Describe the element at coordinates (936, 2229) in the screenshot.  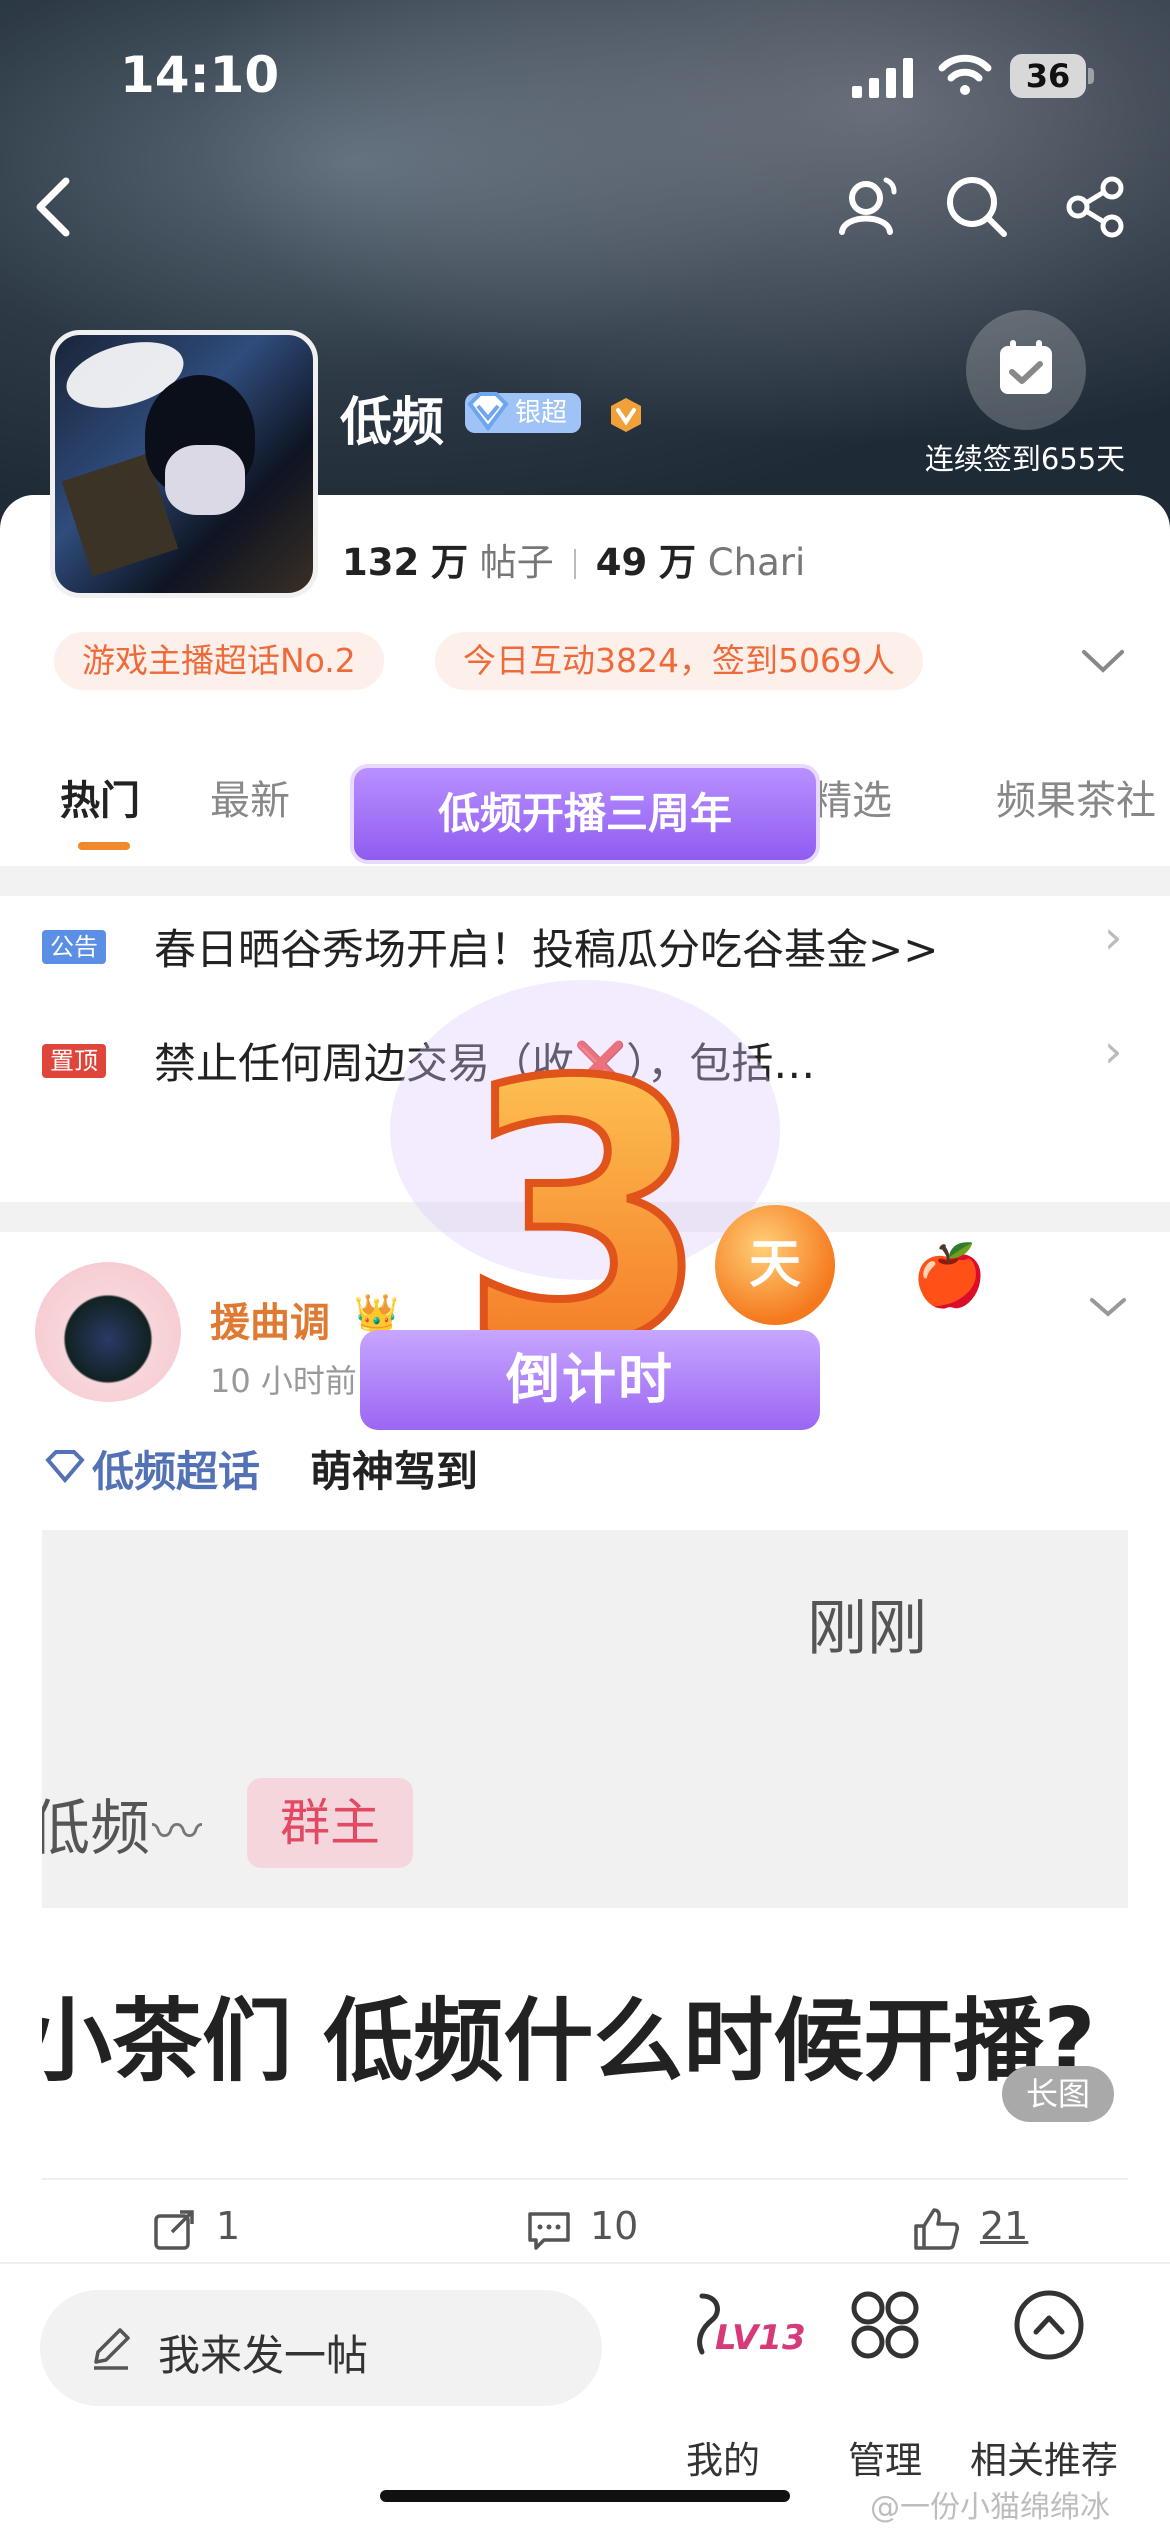
I see `like-icon` at that location.